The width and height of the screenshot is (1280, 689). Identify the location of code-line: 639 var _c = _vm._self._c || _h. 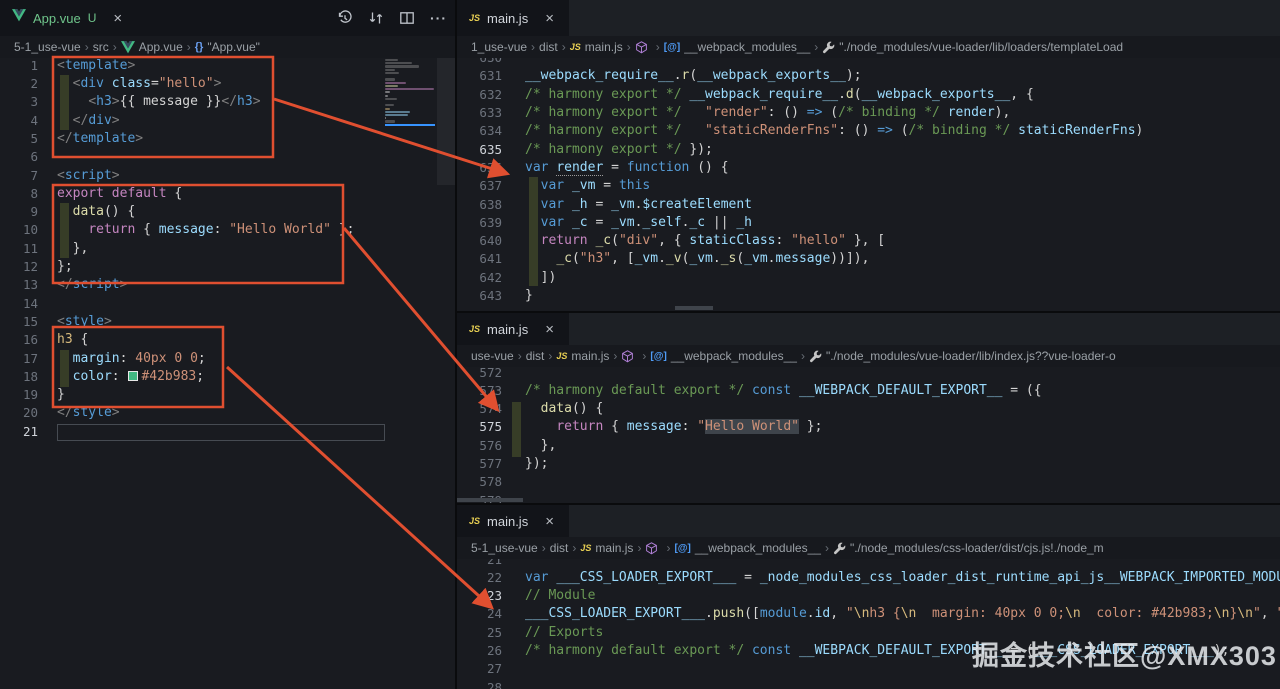
(868, 223).